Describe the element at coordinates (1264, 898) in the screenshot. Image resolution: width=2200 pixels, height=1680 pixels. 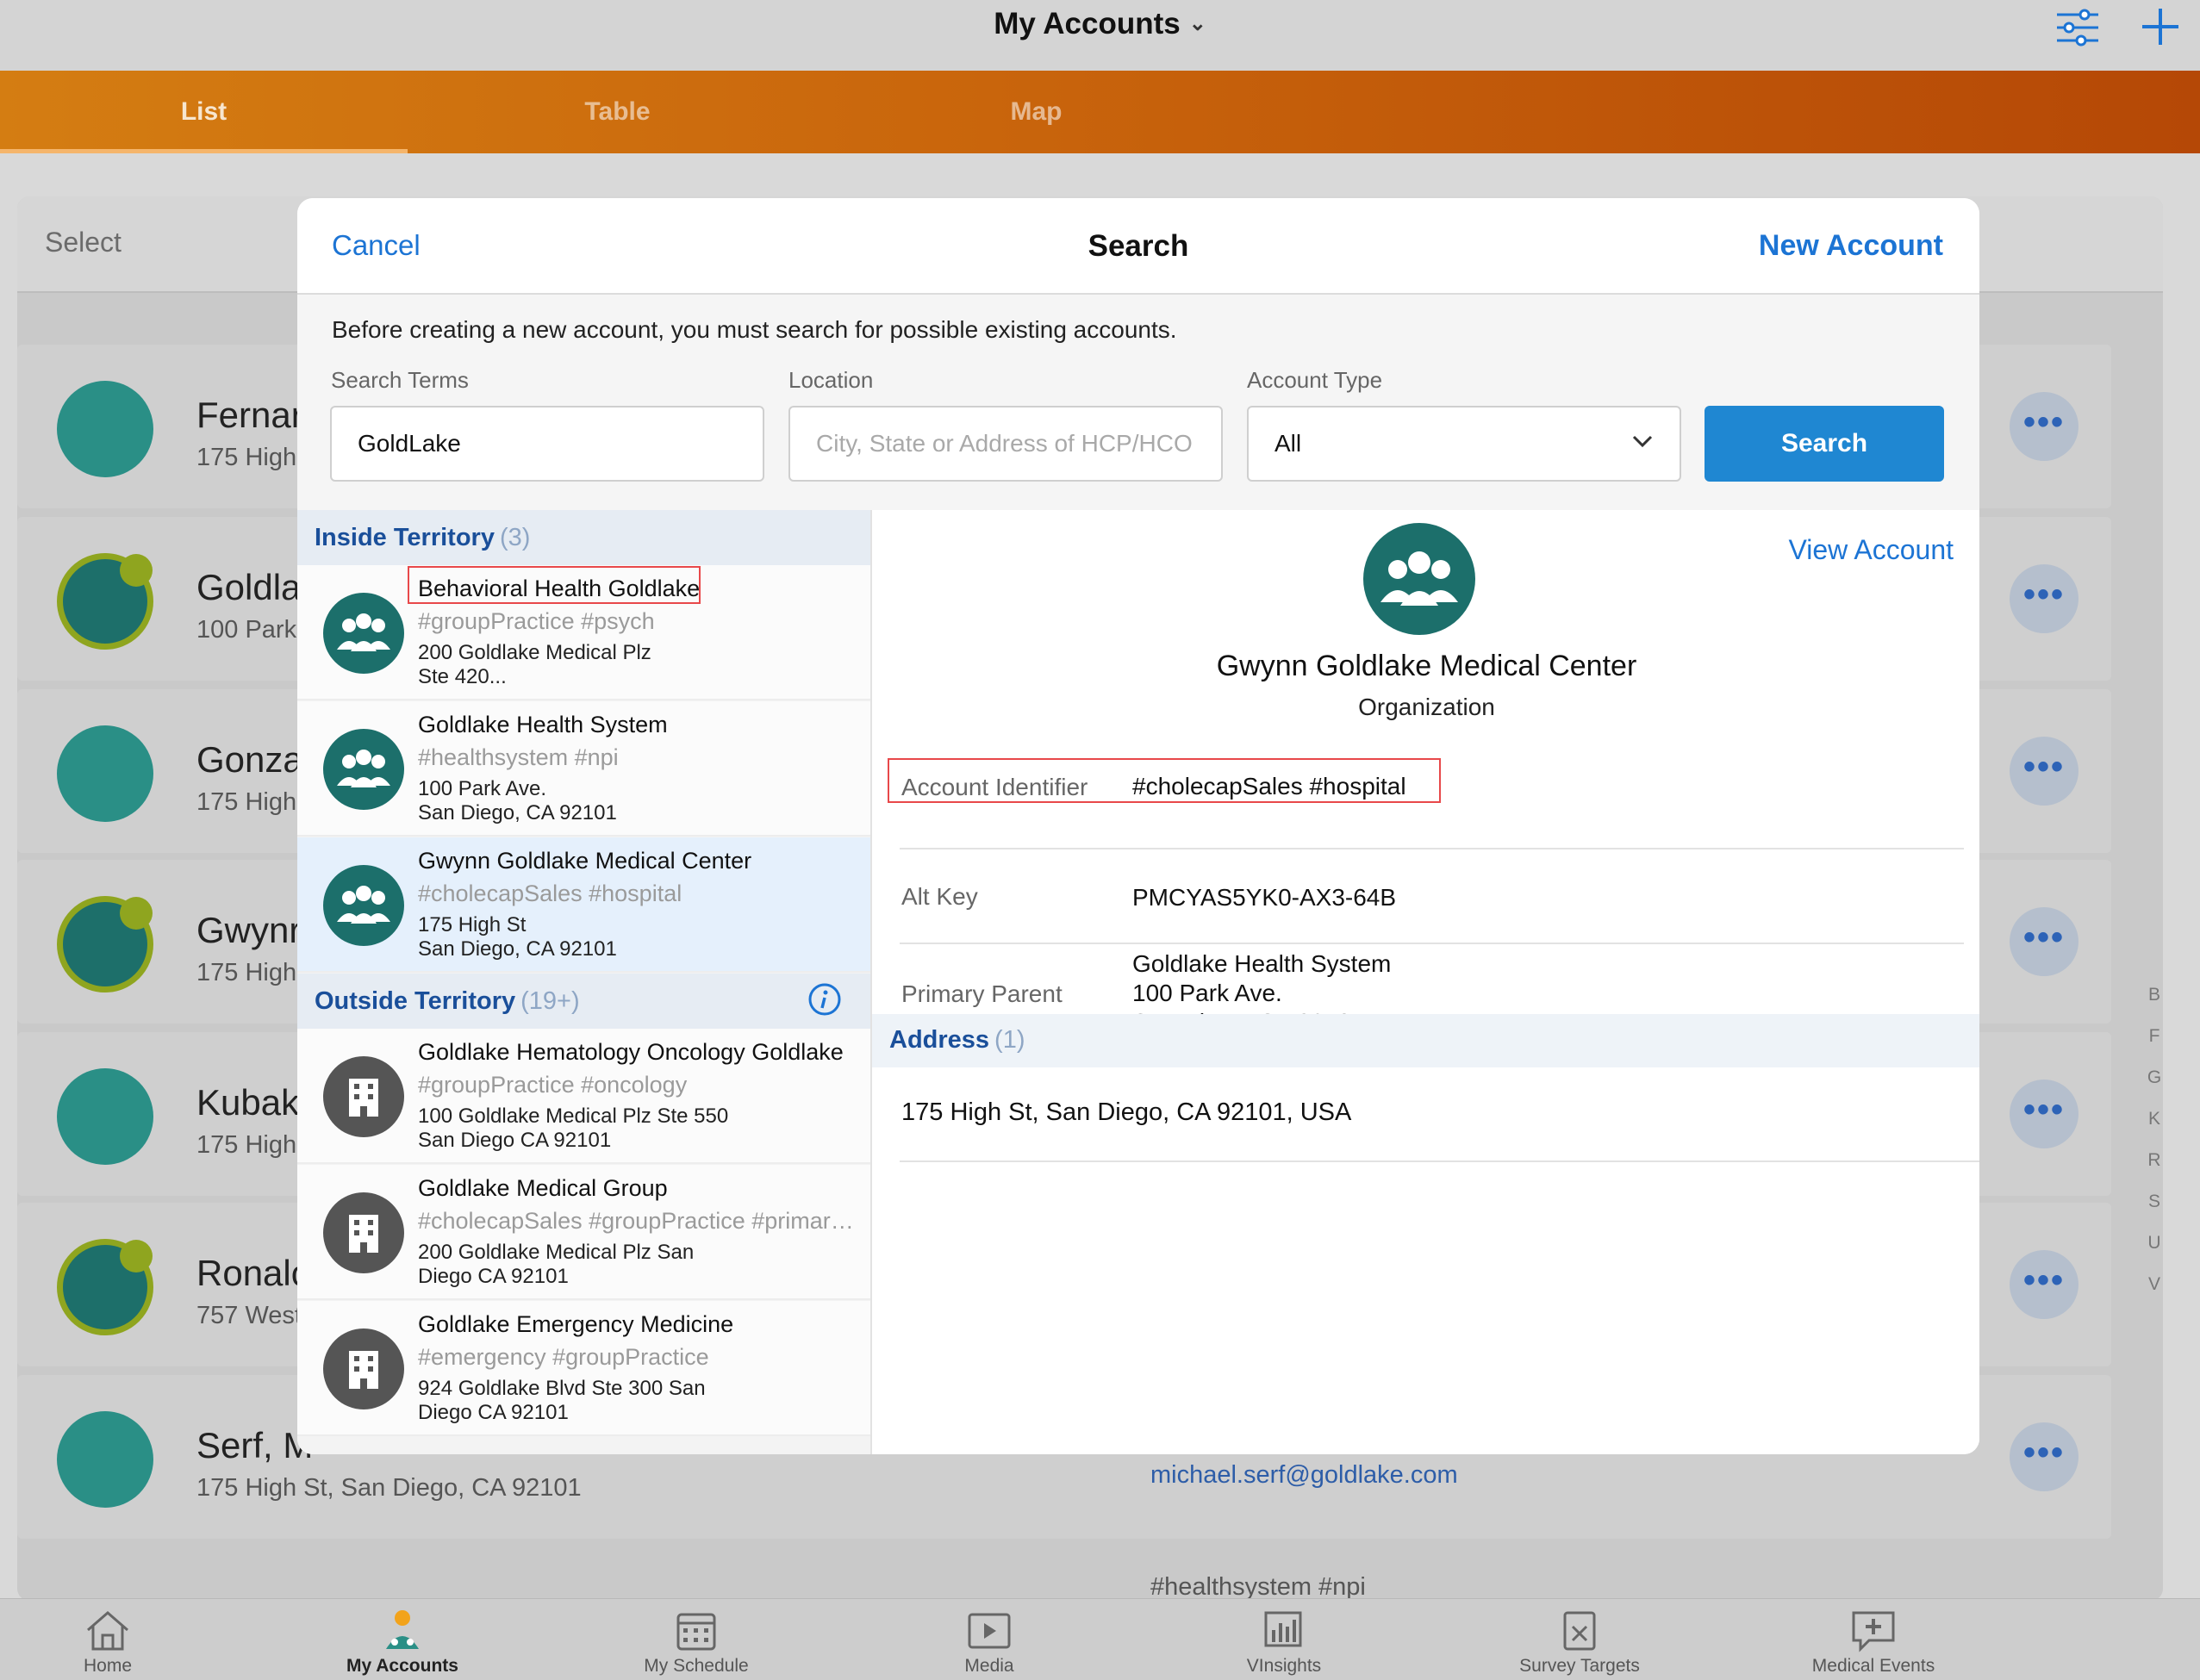
I see `field-value: PMCYAS5YK0-AX3-64B` at that location.